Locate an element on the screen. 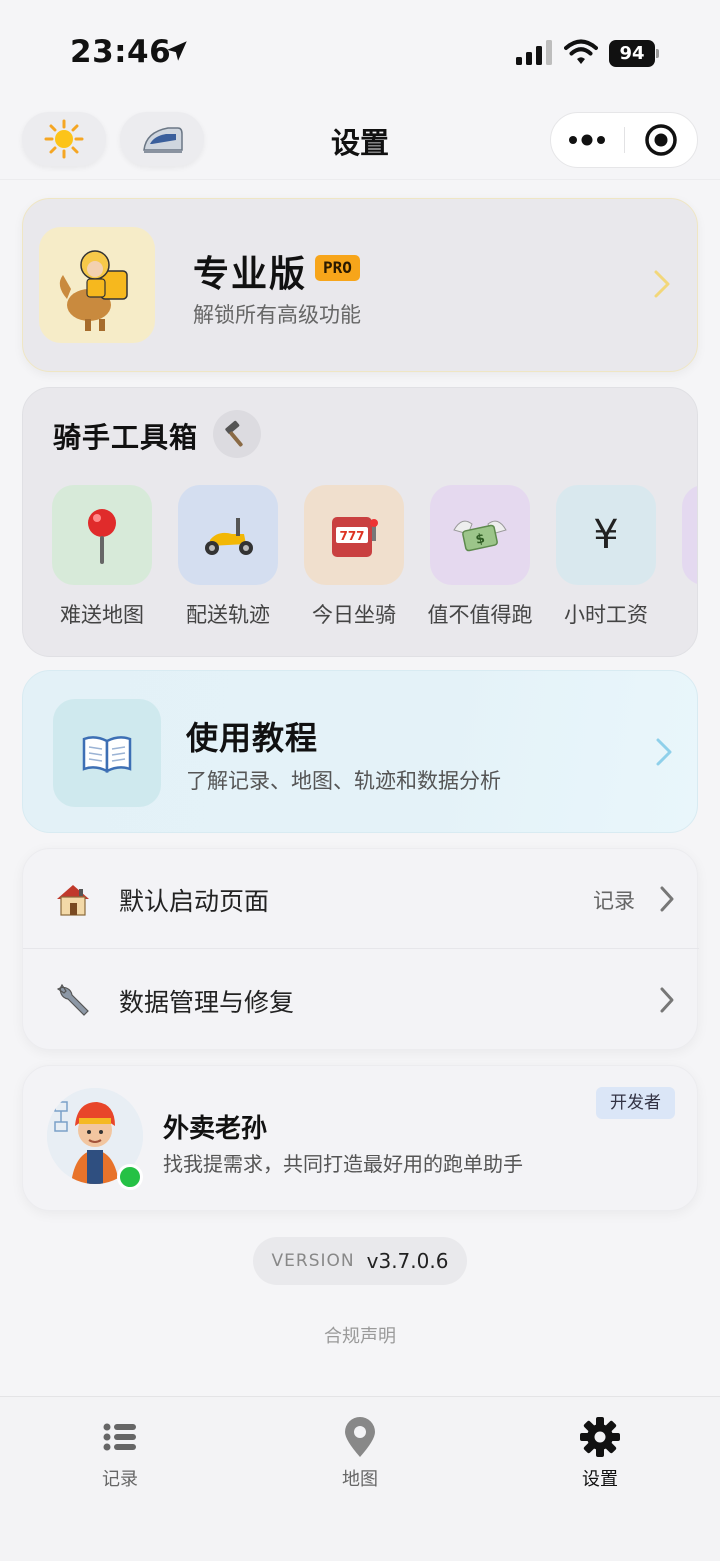  kangaroo-rider-icon is located at coordinates (93, 290).